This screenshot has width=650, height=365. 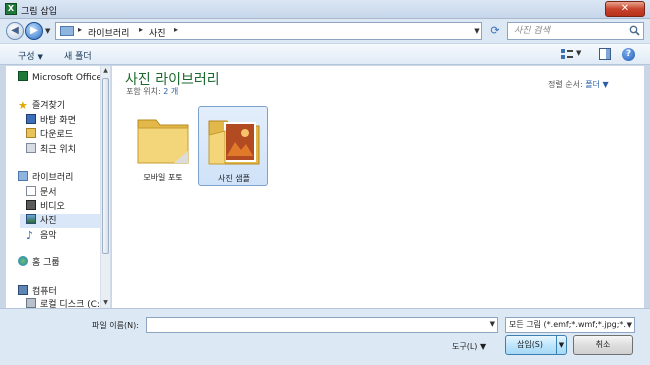 What do you see at coordinates (15, 31) in the screenshot?
I see `back-button: ◀` at bounding box center [15, 31].